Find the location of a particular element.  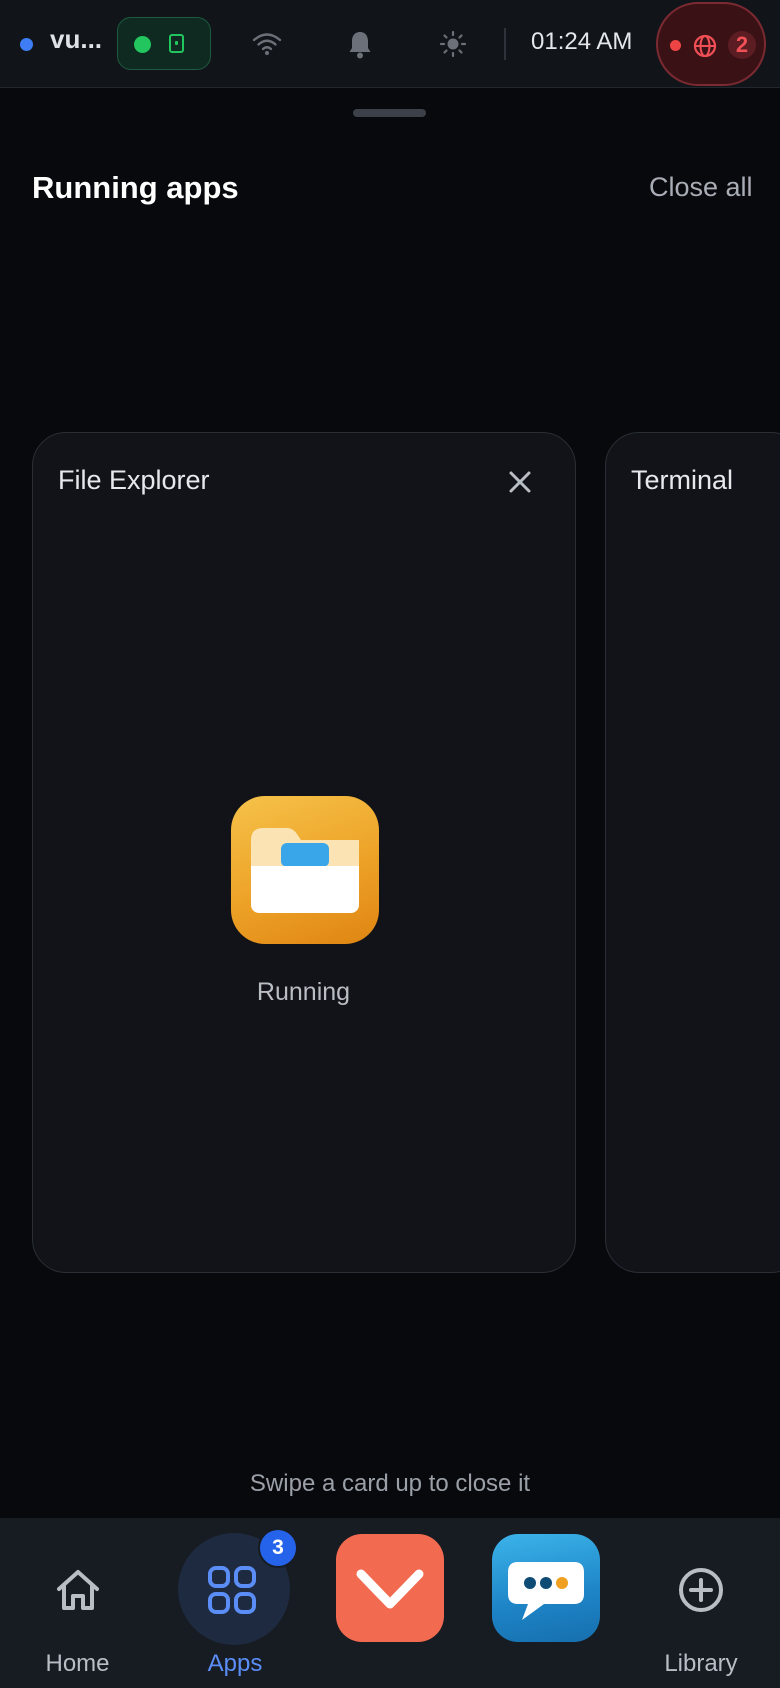

connection-dot-icon is located at coordinates (26, 44).